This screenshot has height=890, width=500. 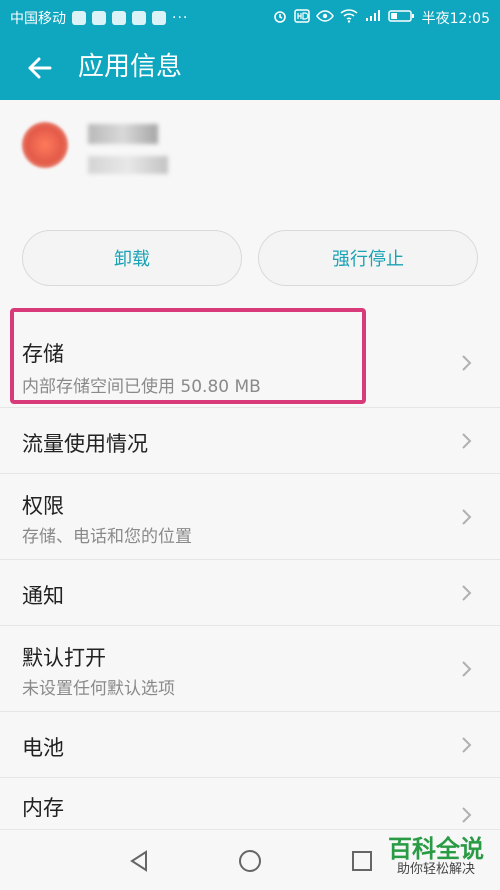 I want to click on force-stop-button: 强行停止, so click(x=368, y=258).